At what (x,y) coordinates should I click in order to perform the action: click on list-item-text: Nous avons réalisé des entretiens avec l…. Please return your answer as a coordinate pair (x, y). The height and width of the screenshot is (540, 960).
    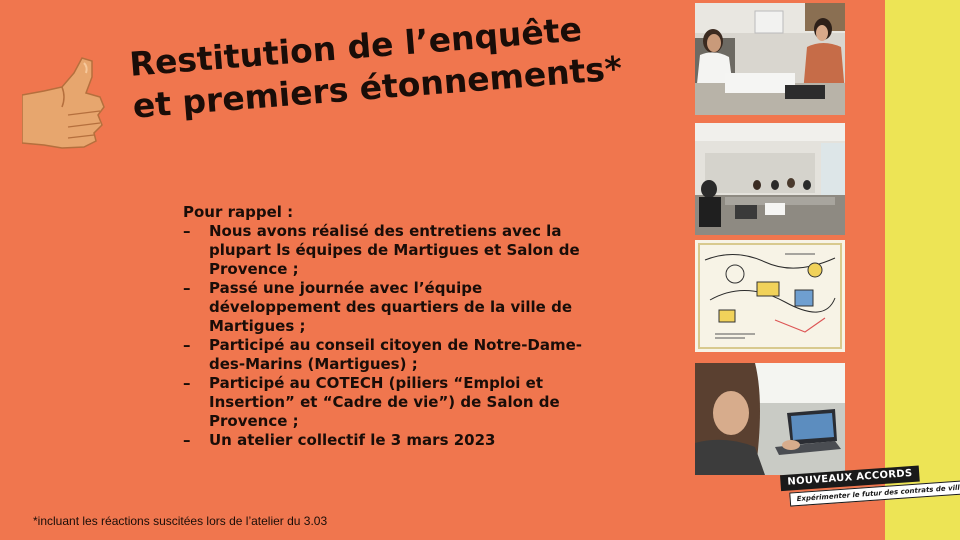
    Looking at the image, I should click on (394, 250).